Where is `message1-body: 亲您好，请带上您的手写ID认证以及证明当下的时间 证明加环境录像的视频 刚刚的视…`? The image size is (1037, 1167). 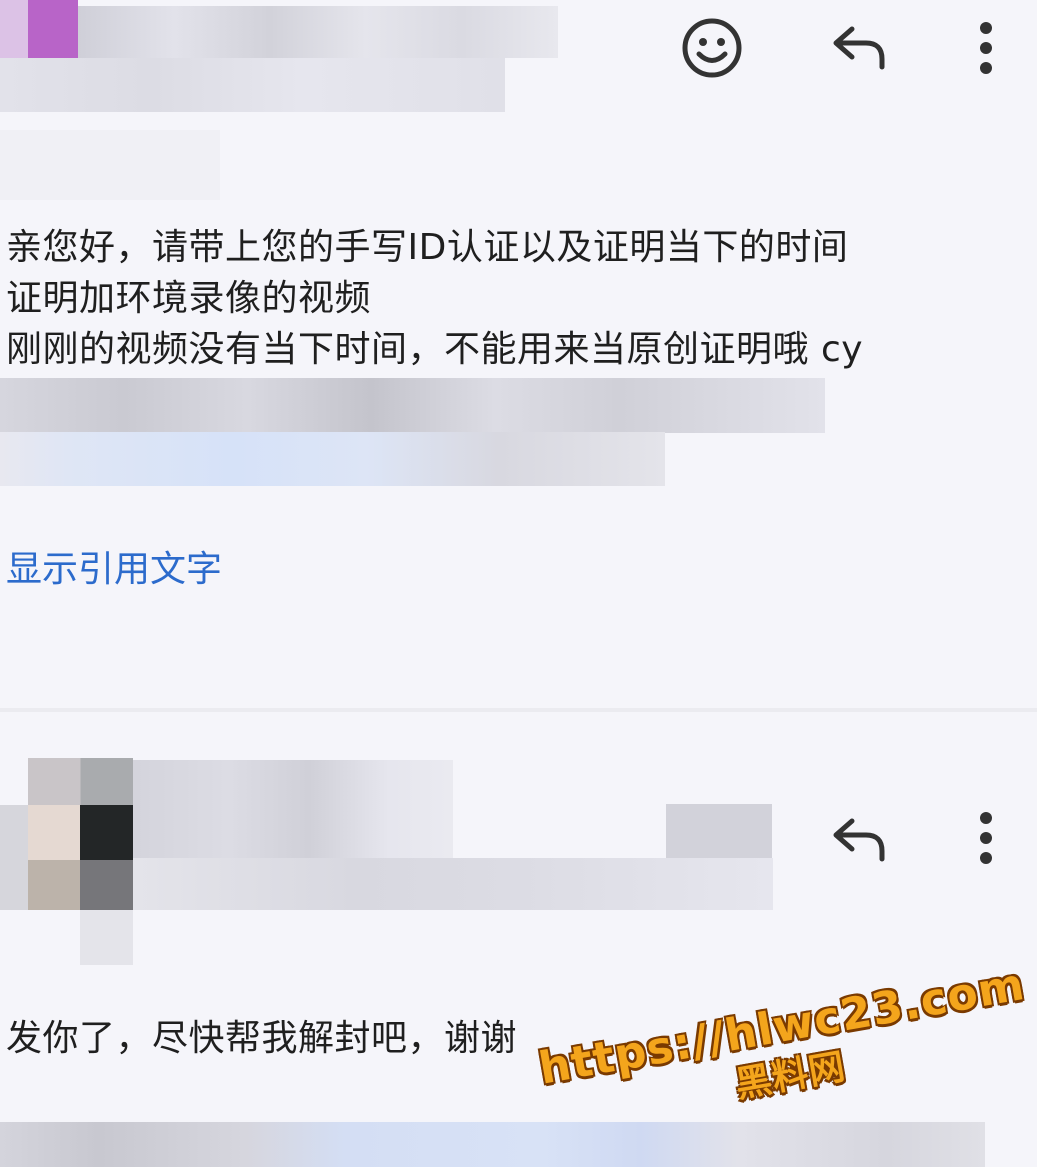
message1-body: 亲您好，请带上您的手写ID认证以及证明当下的时间 证明加环境录像的视频 刚刚的视… is located at coordinates (435, 298).